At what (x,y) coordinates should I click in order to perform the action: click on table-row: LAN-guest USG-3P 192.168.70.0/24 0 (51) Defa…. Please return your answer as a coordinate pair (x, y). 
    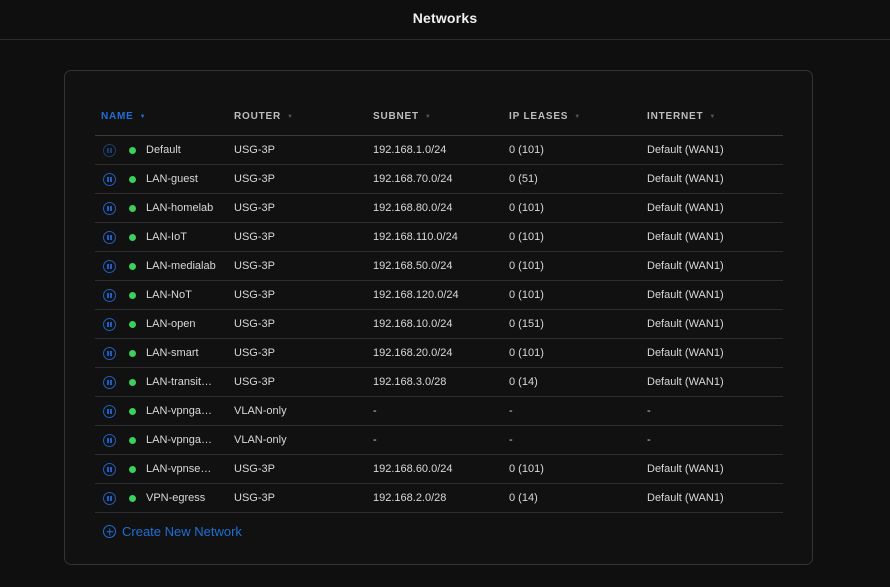
    Looking at the image, I should click on (439, 179).